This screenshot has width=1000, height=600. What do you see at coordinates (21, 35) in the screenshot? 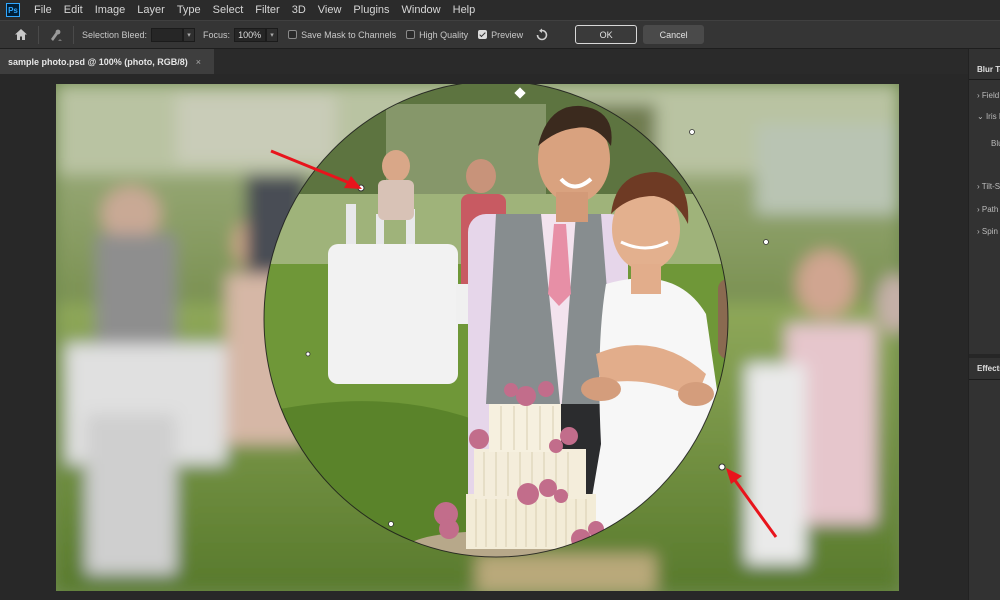
I see `home-icon` at bounding box center [21, 35].